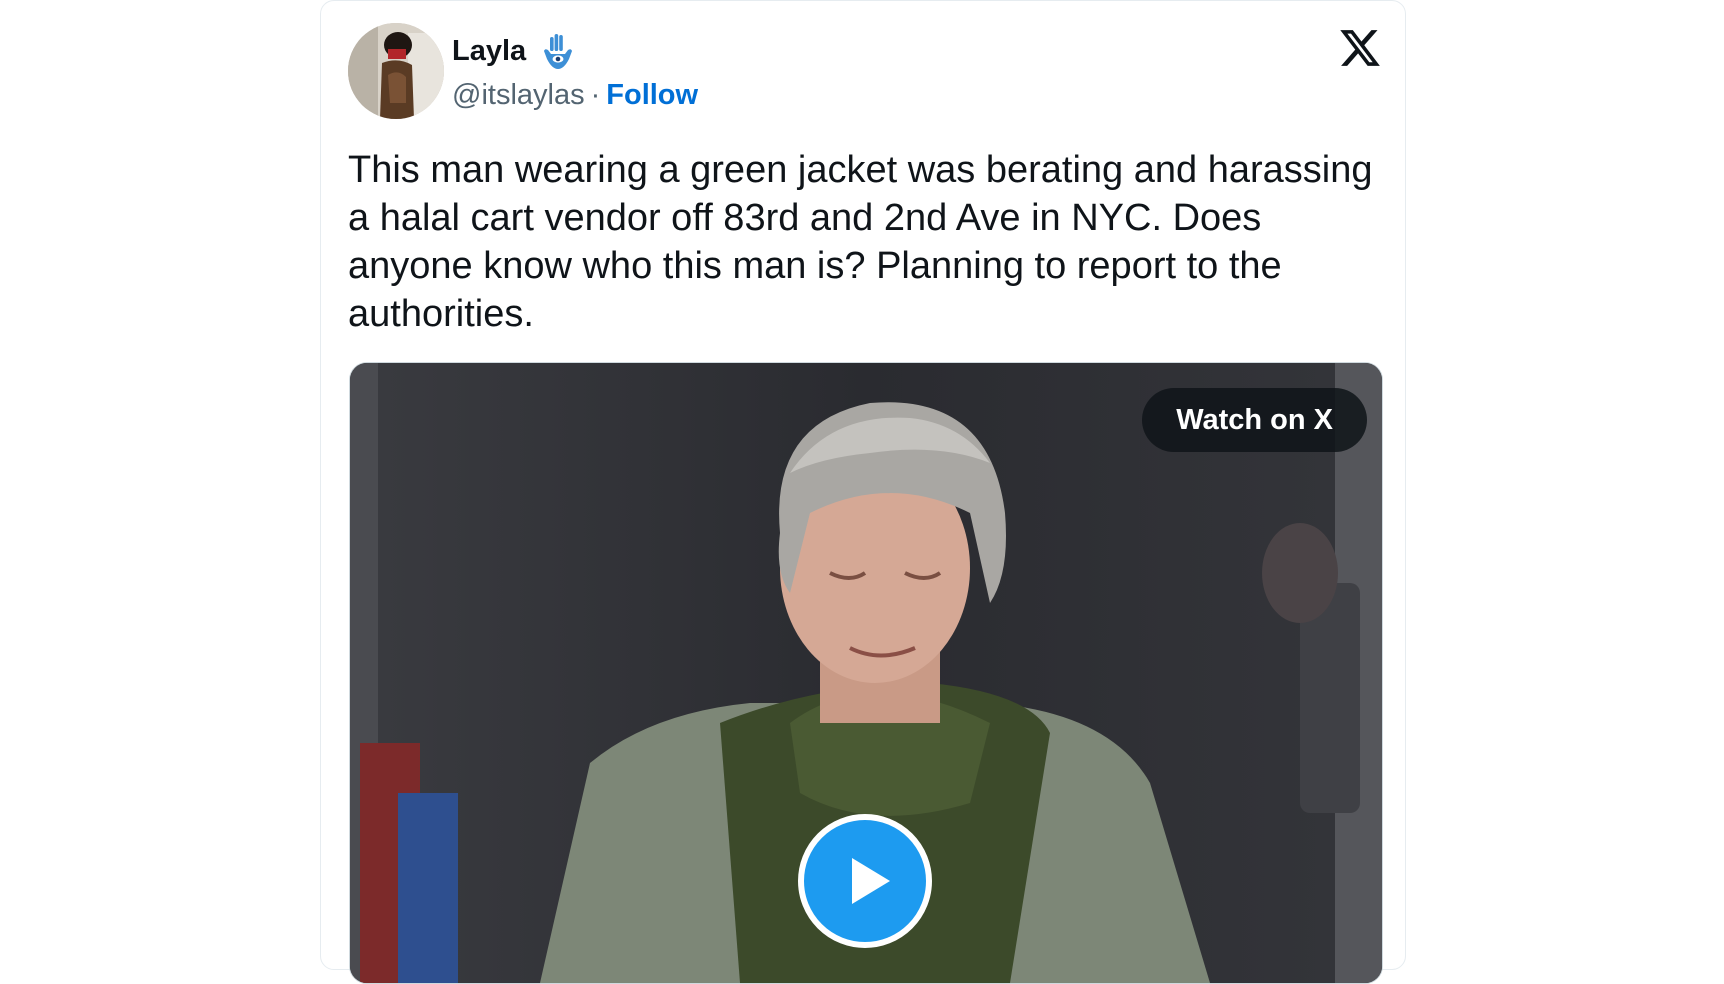 The width and height of the screenshot is (1724, 984). I want to click on x-logo-icon, so click(1360, 48).